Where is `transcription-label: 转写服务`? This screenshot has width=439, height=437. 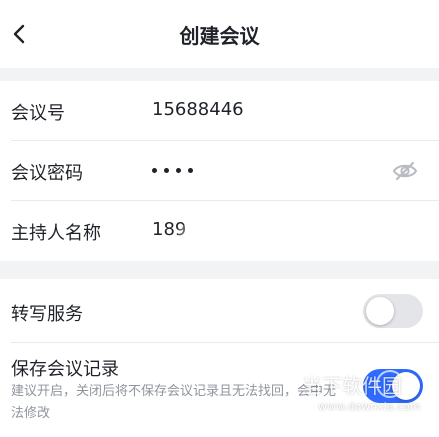
transcription-label: 转写服务 is located at coordinates (47, 314).